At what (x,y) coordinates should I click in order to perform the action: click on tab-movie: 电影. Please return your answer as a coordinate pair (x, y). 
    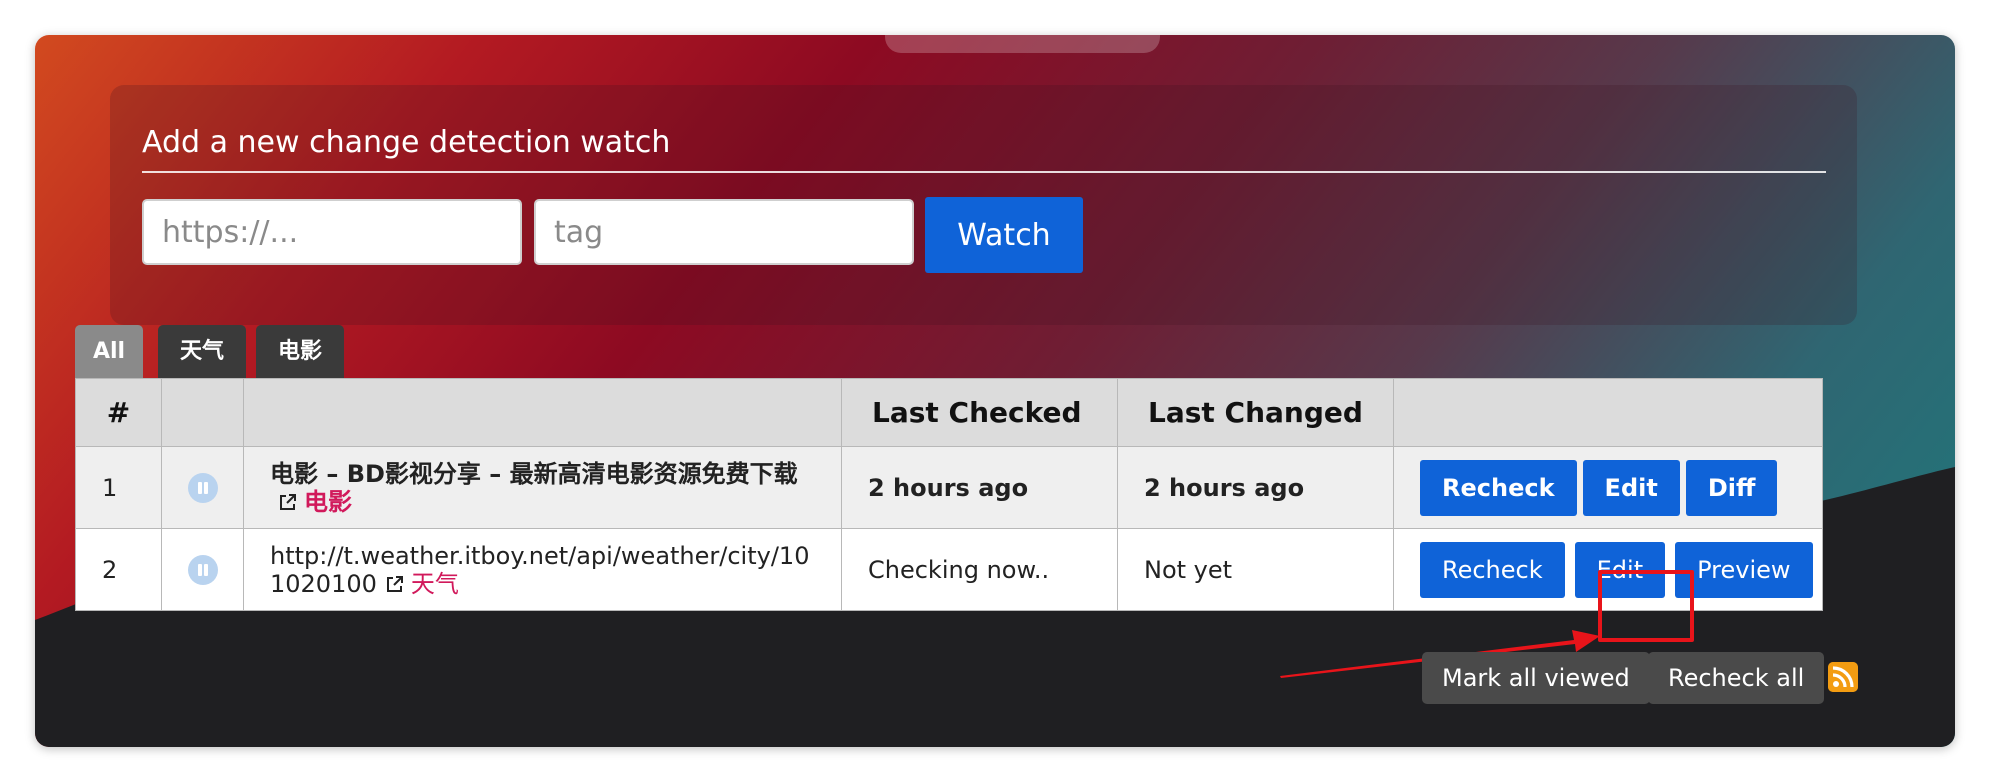
    Looking at the image, I should click on (300, 352).